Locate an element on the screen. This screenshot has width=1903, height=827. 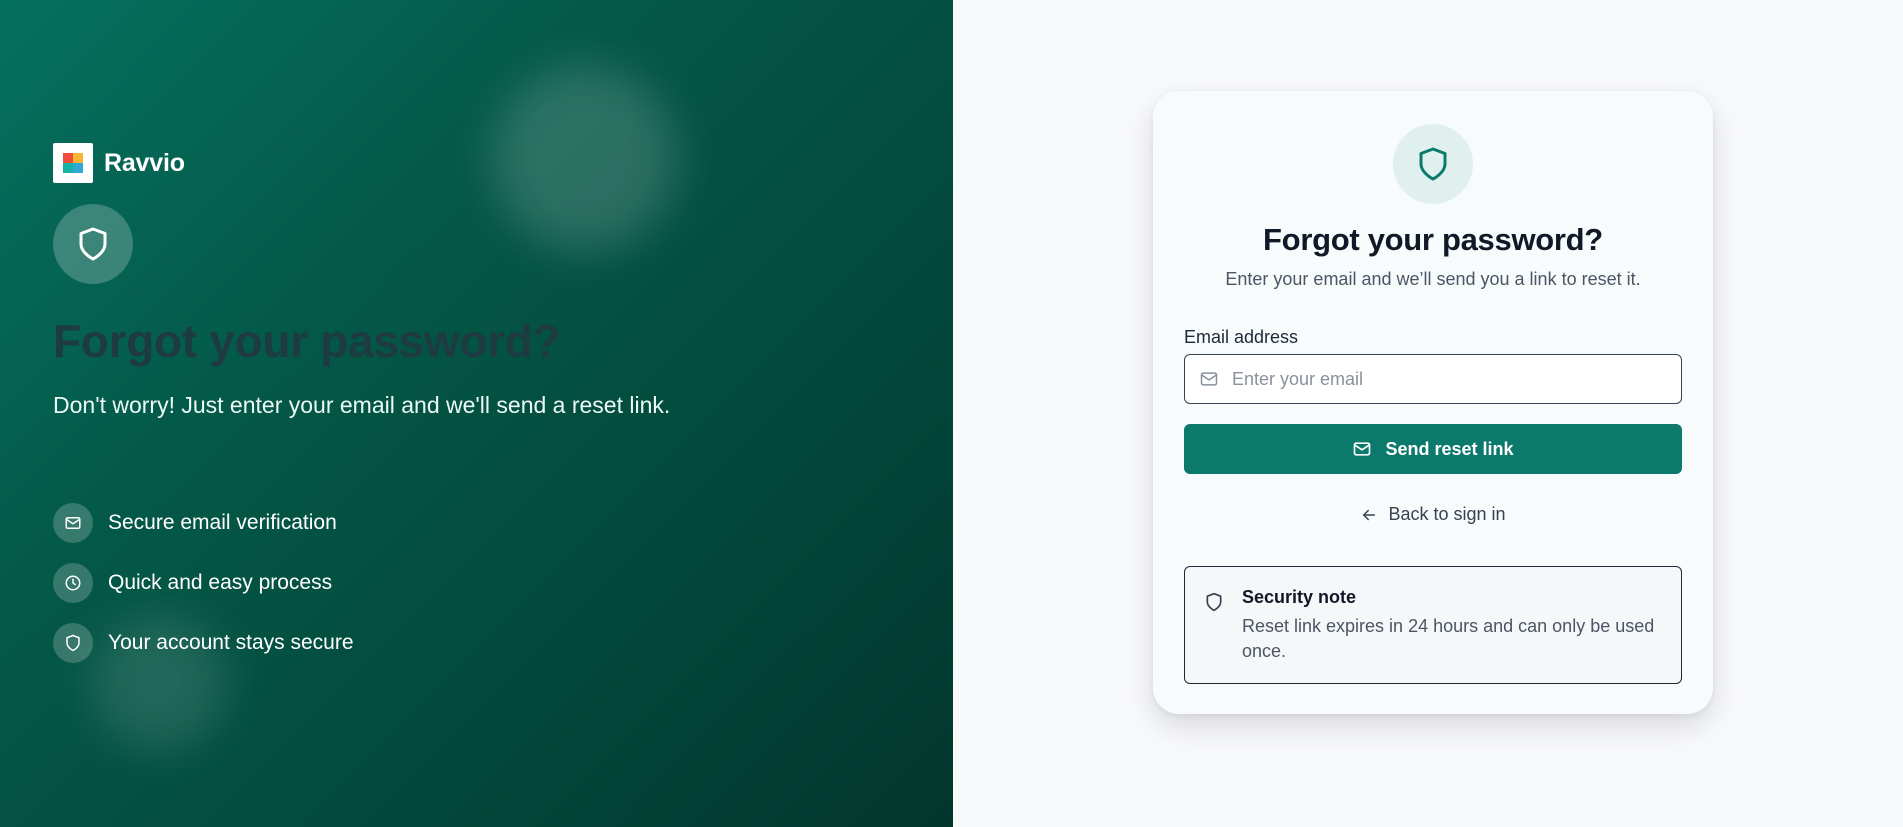
brand: Ravvio is located at coordinates (119, 163).